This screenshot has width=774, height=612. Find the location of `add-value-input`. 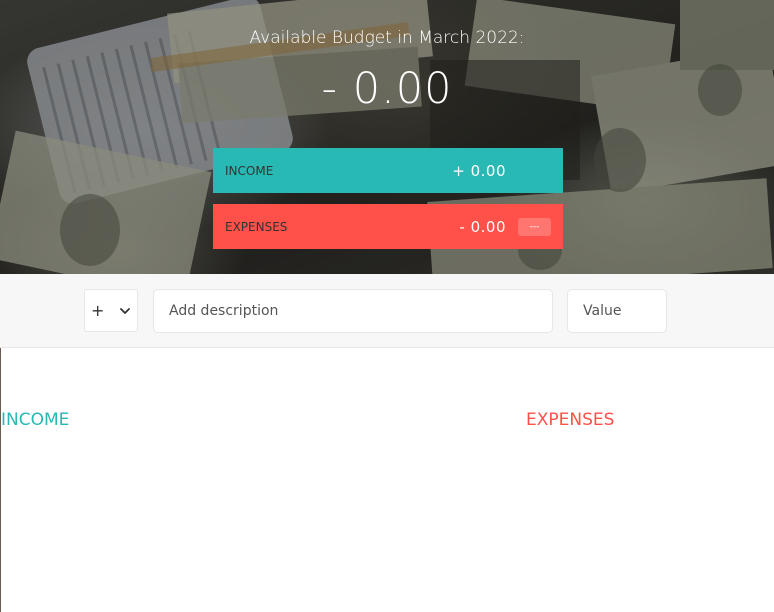

add-value-input is located at coordinates (617, 311).